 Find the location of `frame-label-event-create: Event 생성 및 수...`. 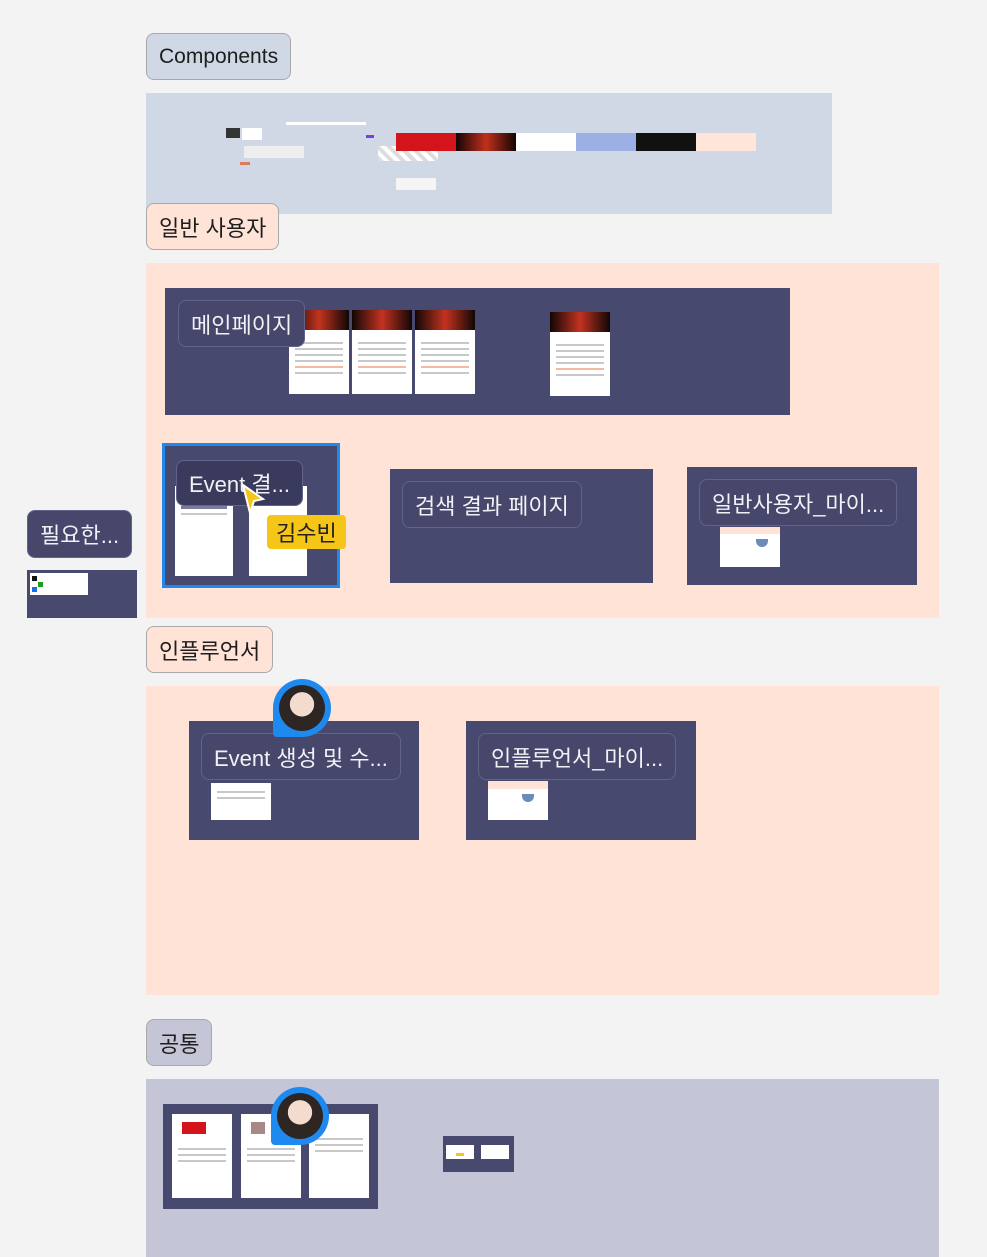

frame-label-event-create: Event 생성 및 수... is located at coordinates (301, 756).